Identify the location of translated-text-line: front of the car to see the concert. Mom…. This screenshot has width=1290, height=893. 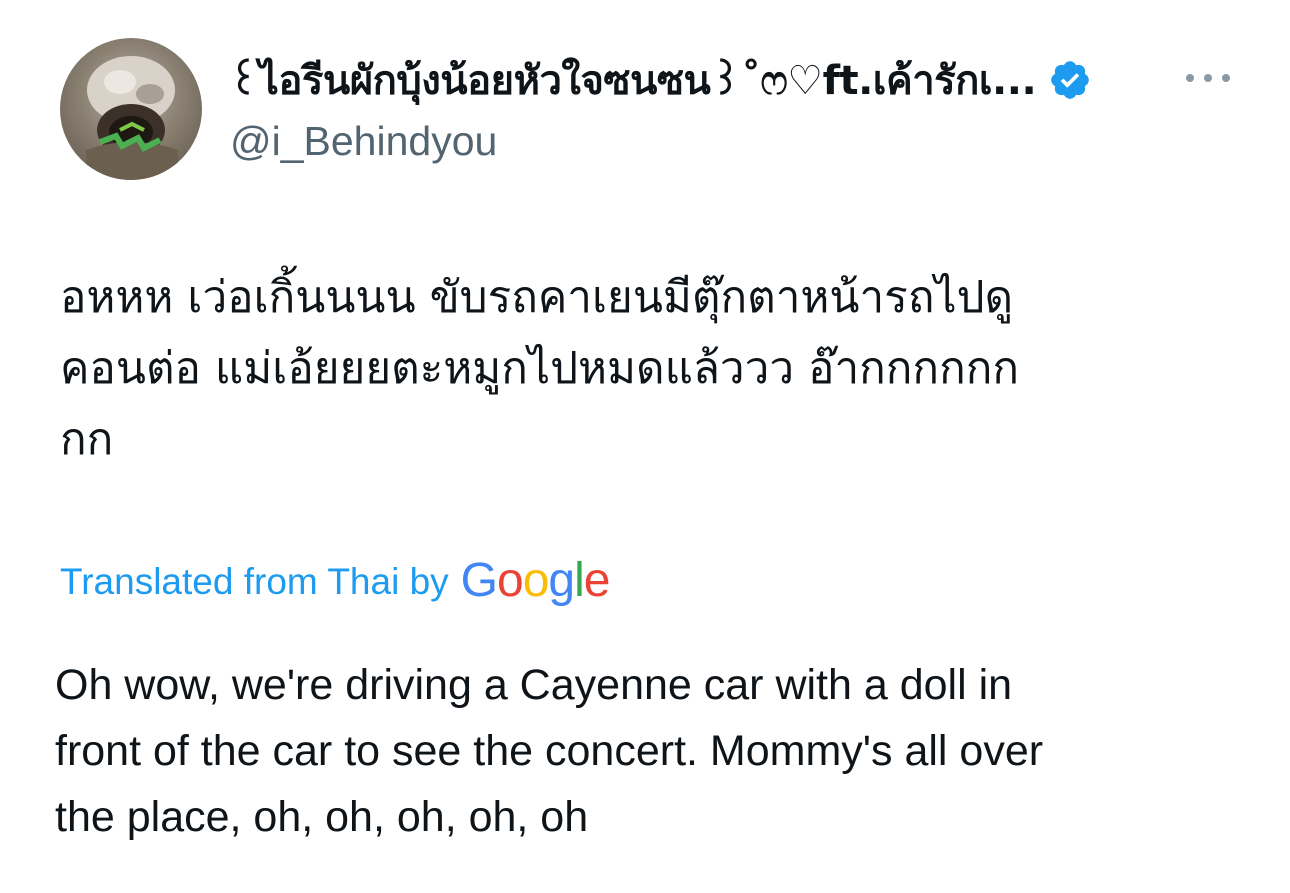
(549, 751).